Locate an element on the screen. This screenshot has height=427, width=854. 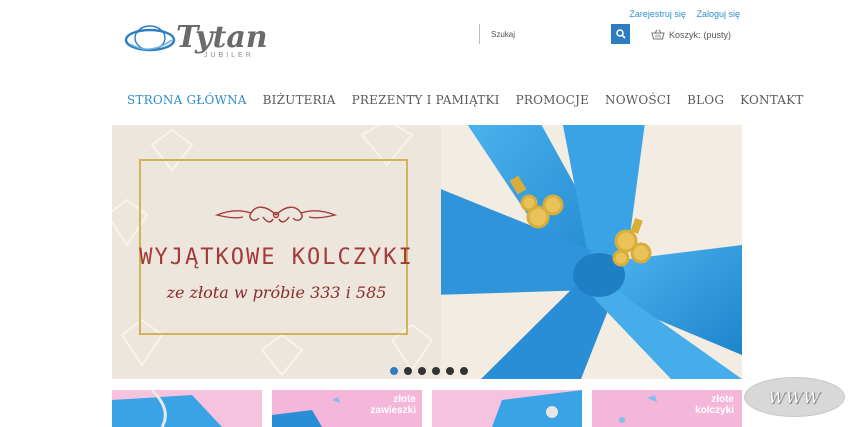
banner-headline: WYJĄTKOWE KOLCZYKI is located at coordinates (276, 257).